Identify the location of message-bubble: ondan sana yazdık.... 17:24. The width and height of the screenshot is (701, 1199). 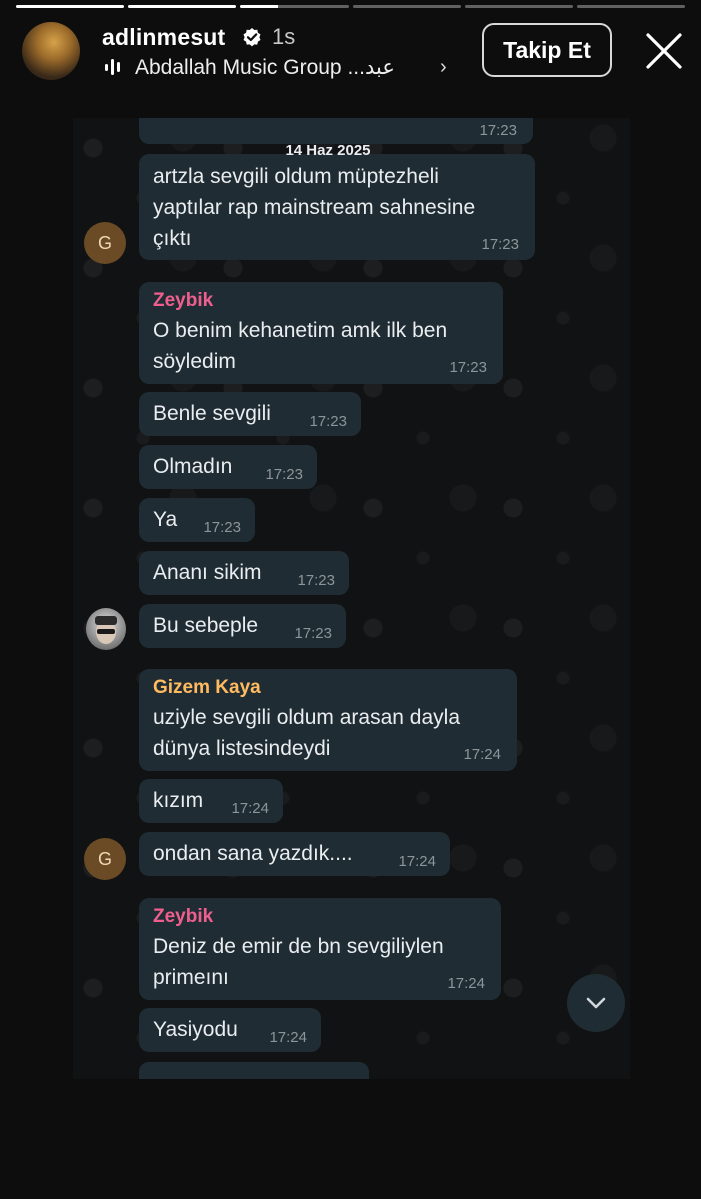
(294, 854).